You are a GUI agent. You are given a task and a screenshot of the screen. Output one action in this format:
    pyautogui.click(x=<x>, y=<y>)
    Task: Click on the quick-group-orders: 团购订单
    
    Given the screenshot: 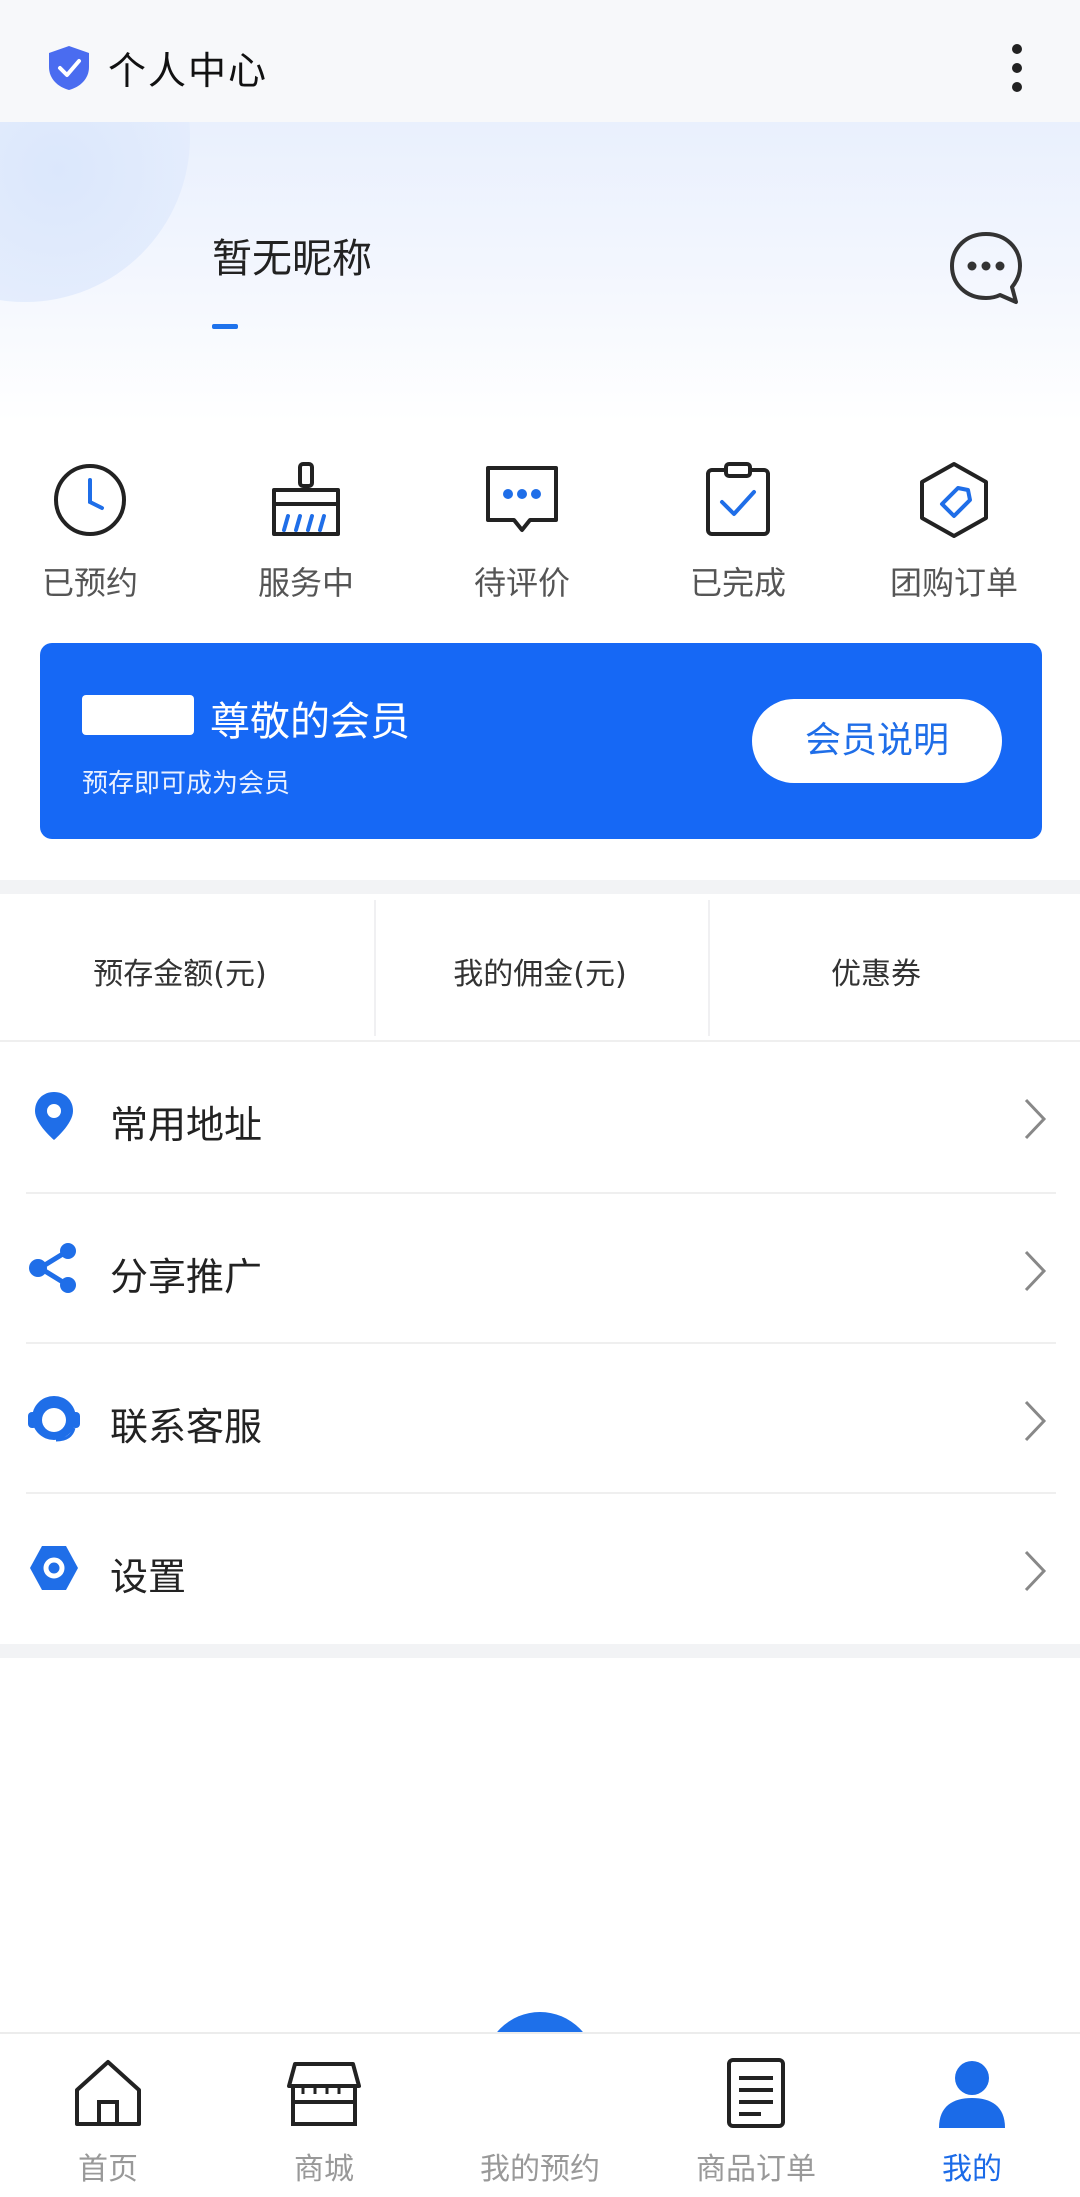 What is the action you would take?
    pyautogui.click(x=954, y=525)
    